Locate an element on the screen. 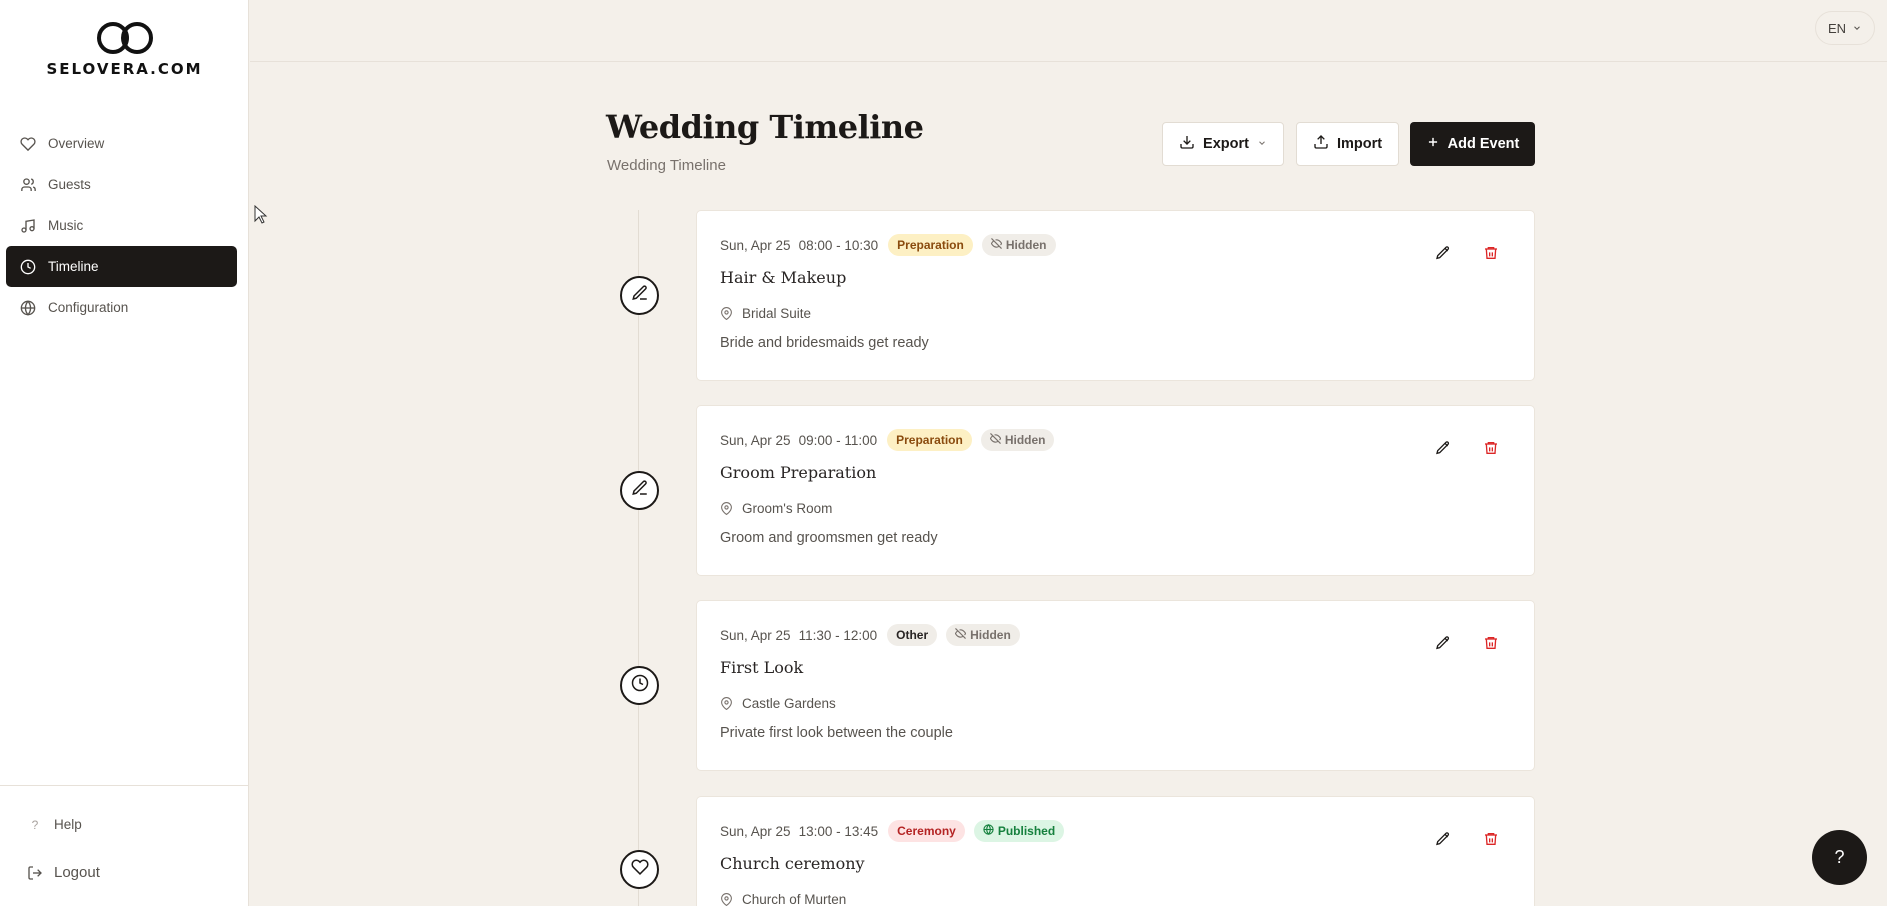 This screenshot has width=1887, height=906. location-label: Bridal Suite is located at coordinates (777, 313).